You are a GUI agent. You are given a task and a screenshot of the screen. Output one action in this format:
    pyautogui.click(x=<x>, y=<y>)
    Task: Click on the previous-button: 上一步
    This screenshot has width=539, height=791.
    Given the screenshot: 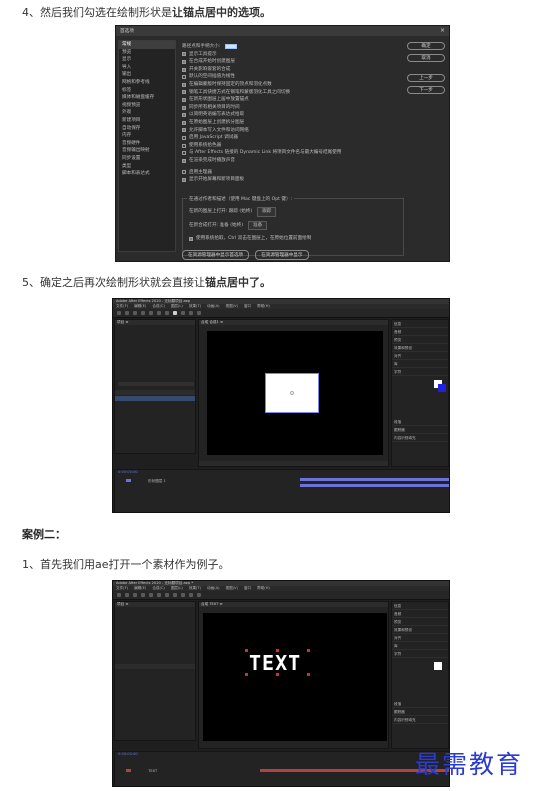 What is the action you would take?
    pyautogui.click(x=426, y=78)
    